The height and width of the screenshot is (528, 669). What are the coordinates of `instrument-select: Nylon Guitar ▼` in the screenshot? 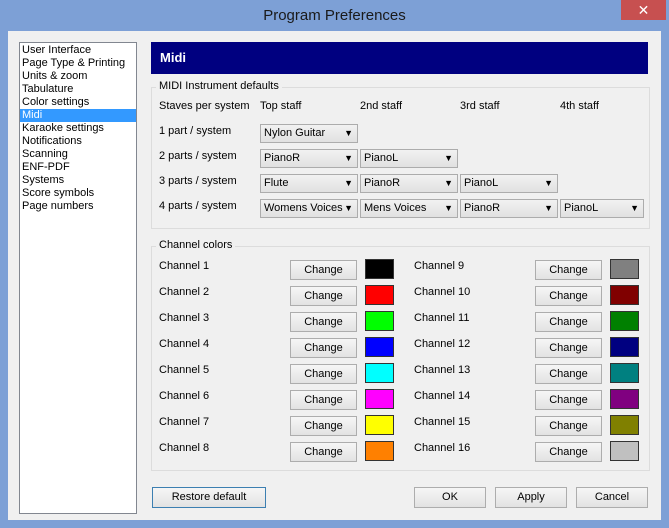 It's located at (309, 133).